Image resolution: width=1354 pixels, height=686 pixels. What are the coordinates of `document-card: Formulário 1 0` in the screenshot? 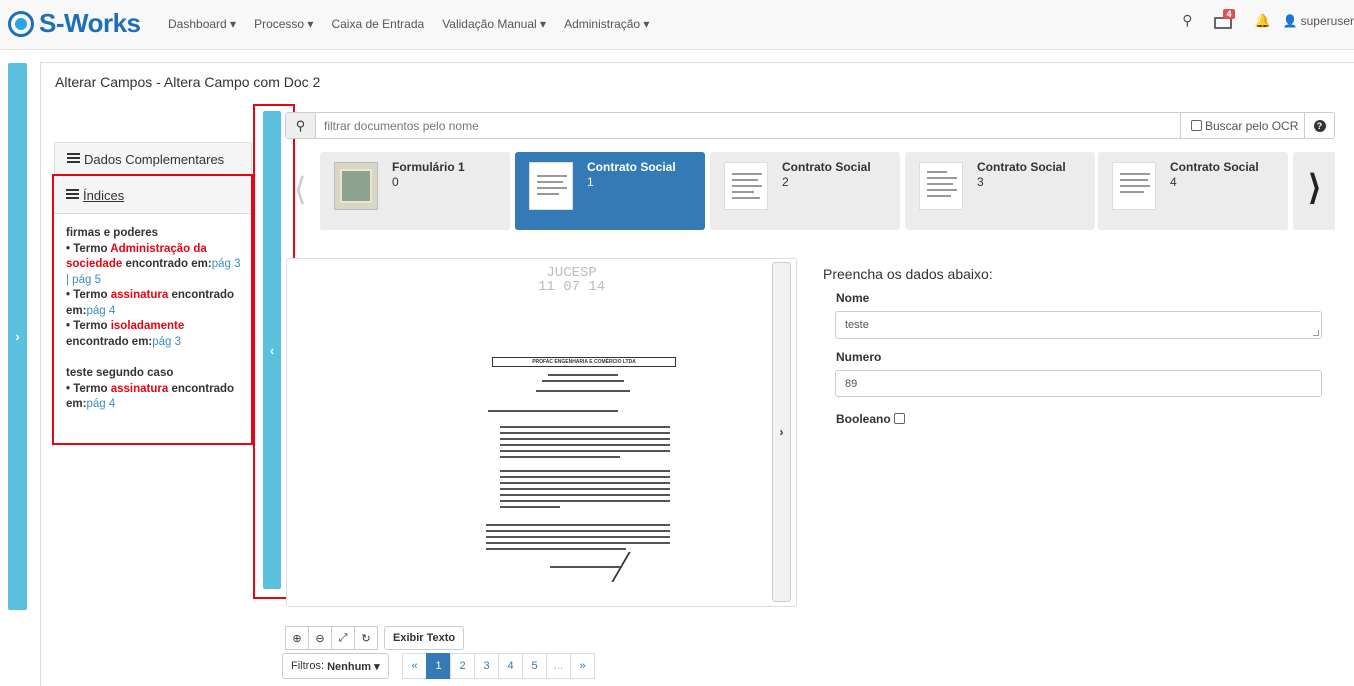 It's located at (415, 191).